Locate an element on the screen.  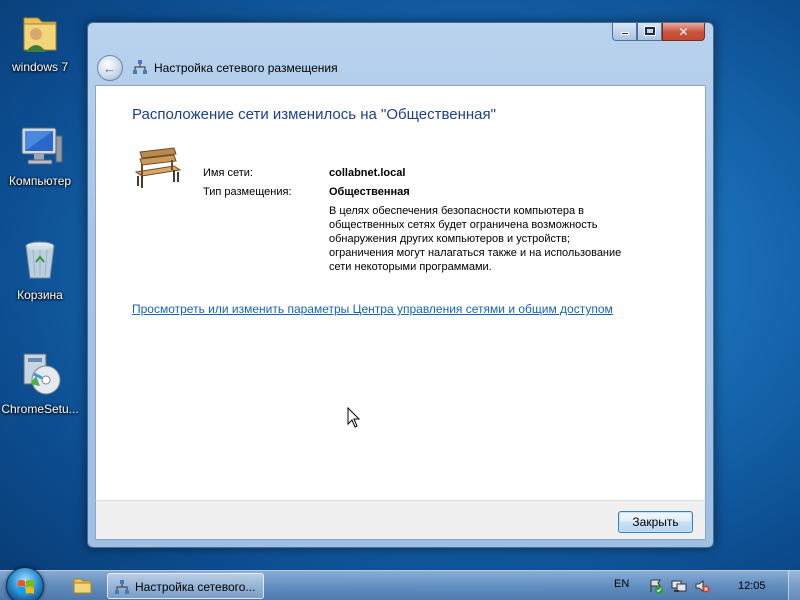
desktop-icon-label: windows 7 is located at coordinates (40, 67).